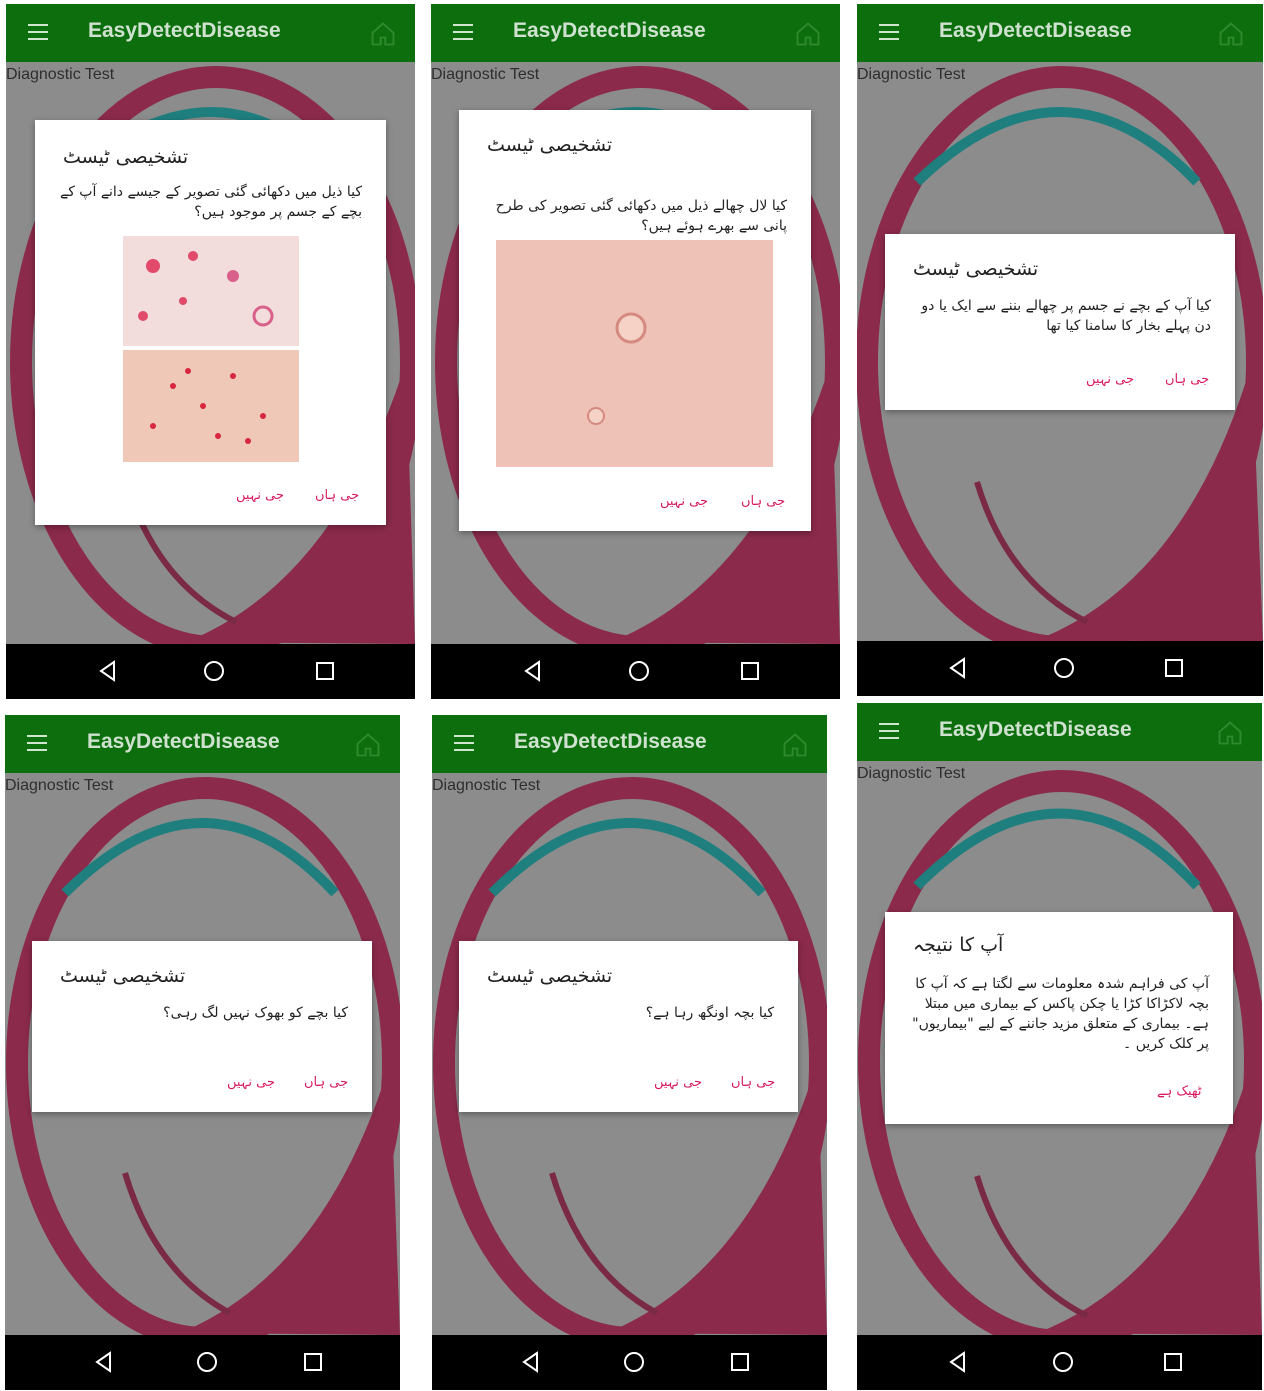  Describe the element at coordinates (709, 1013) in the screenshot. I see `dialog-question: کیا بچہ اونگھ رہا ہے؟` at that location.